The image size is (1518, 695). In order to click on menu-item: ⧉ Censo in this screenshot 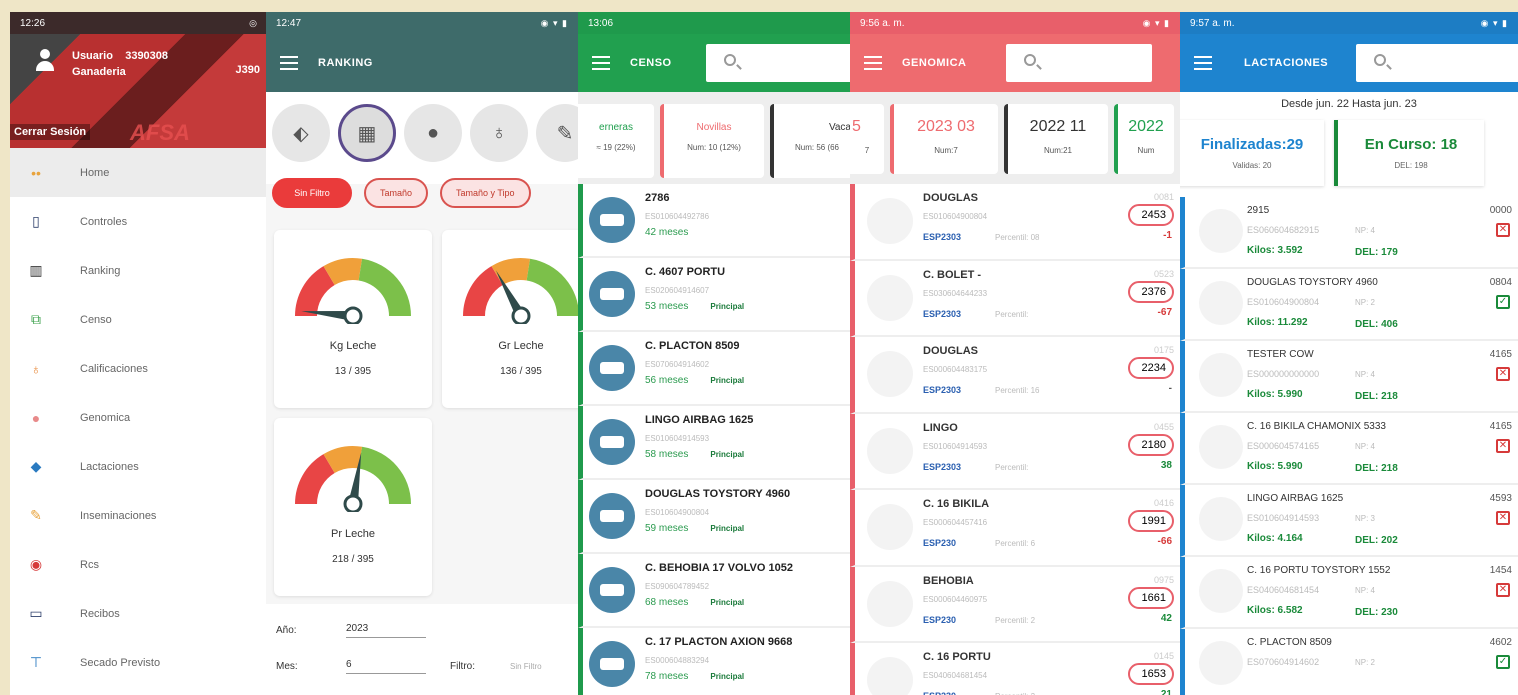, I will do `click(139, 319)`.